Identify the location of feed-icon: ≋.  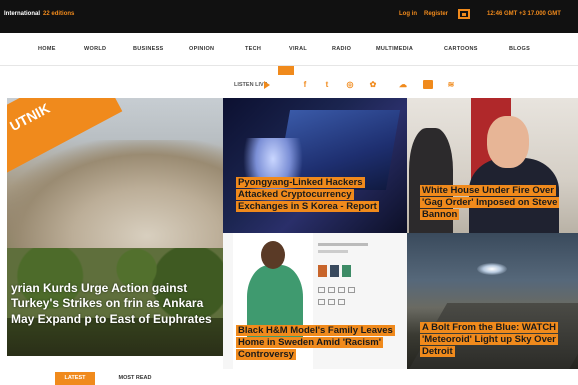
(451, 85).